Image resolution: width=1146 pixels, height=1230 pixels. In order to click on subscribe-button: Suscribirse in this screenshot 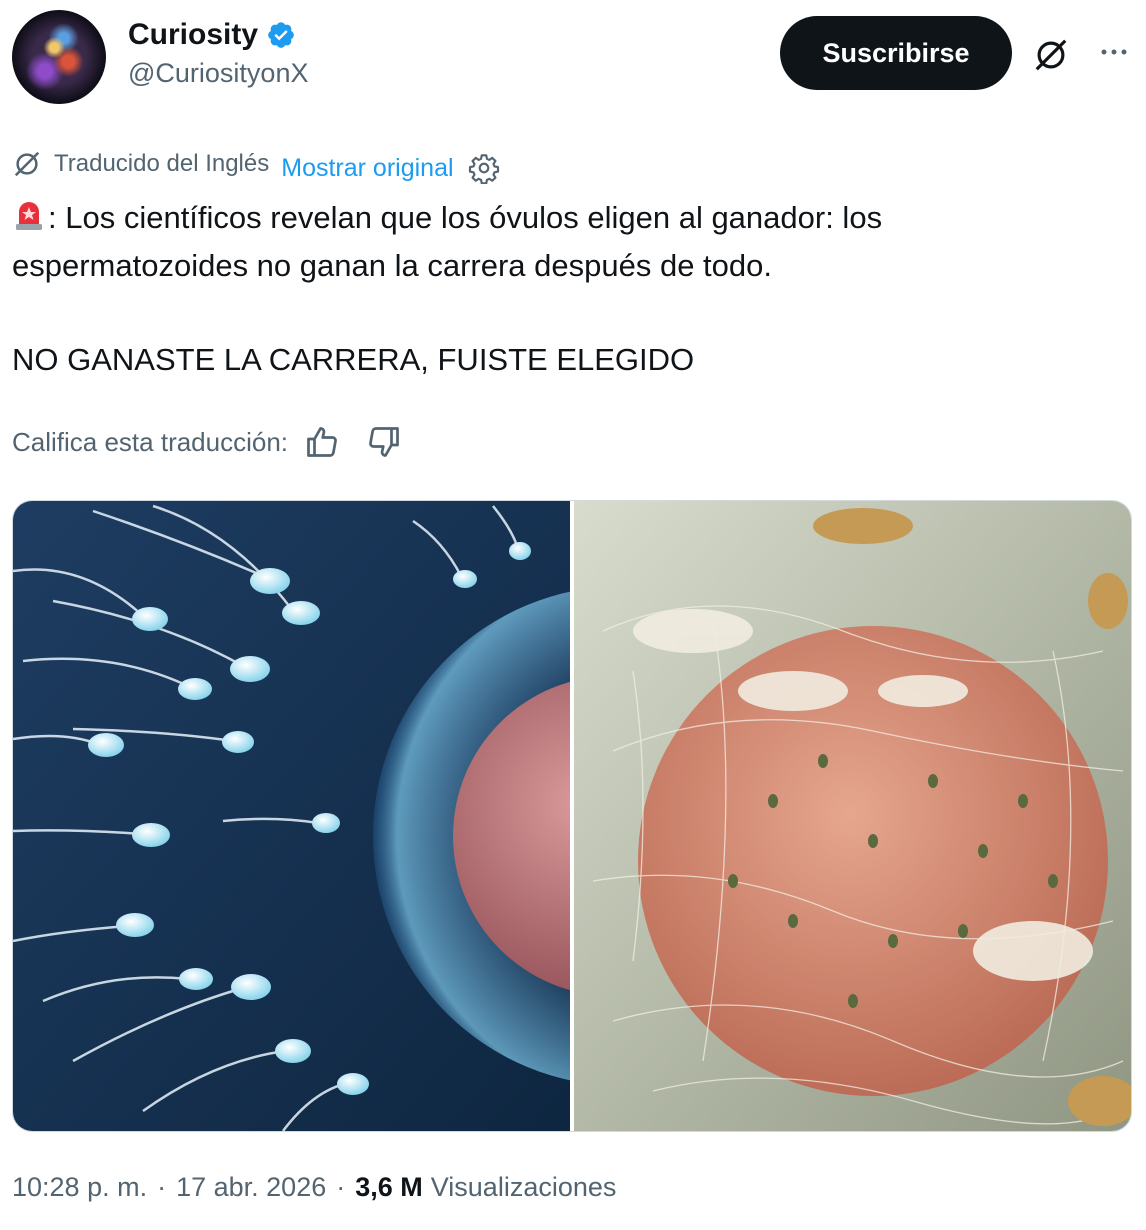, I will do `click(896, 53)`.